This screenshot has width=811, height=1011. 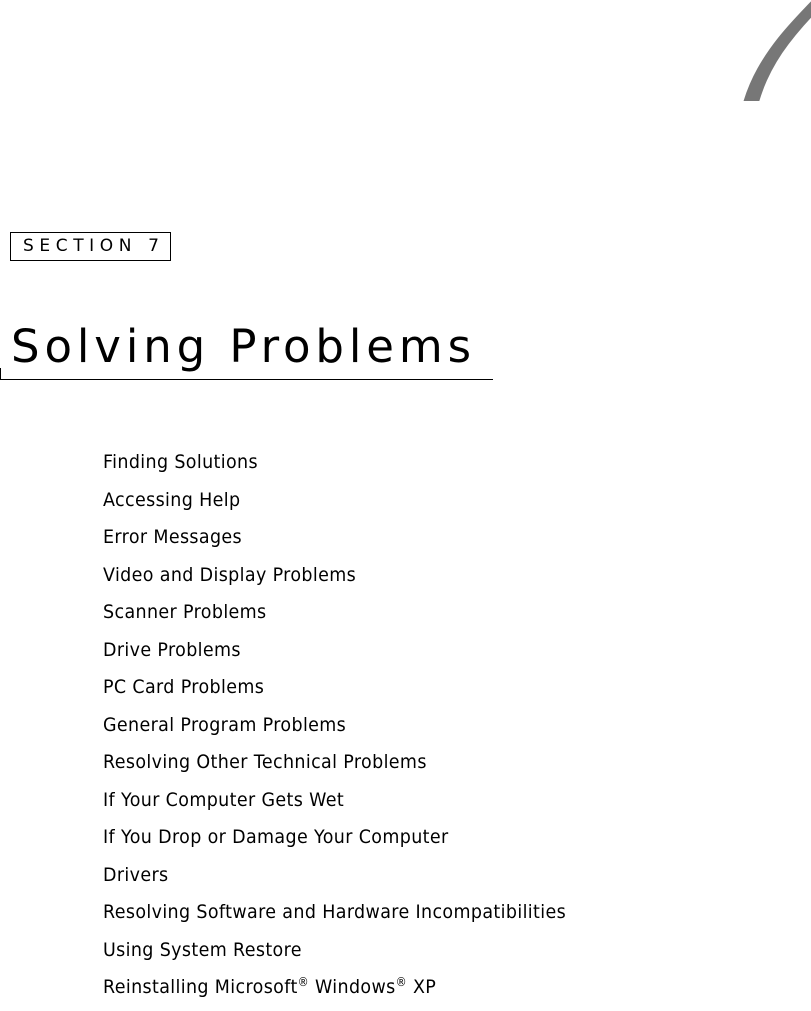 What do you see at coordinates (334, 730) in the screenshot?
I see `toc-item: General Program Problems` at bounding box center [334, 730].